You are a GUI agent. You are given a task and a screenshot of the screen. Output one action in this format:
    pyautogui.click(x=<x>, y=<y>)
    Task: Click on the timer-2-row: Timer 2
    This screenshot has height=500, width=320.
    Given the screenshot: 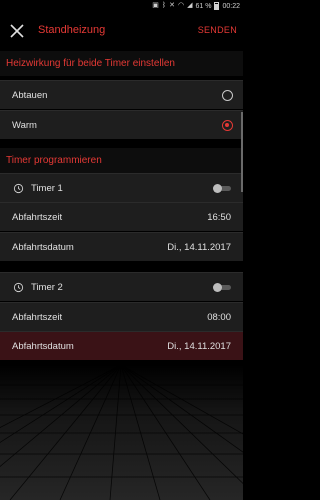 What is the action you would take?
    pyautogui.click(x=121, y=286)
    